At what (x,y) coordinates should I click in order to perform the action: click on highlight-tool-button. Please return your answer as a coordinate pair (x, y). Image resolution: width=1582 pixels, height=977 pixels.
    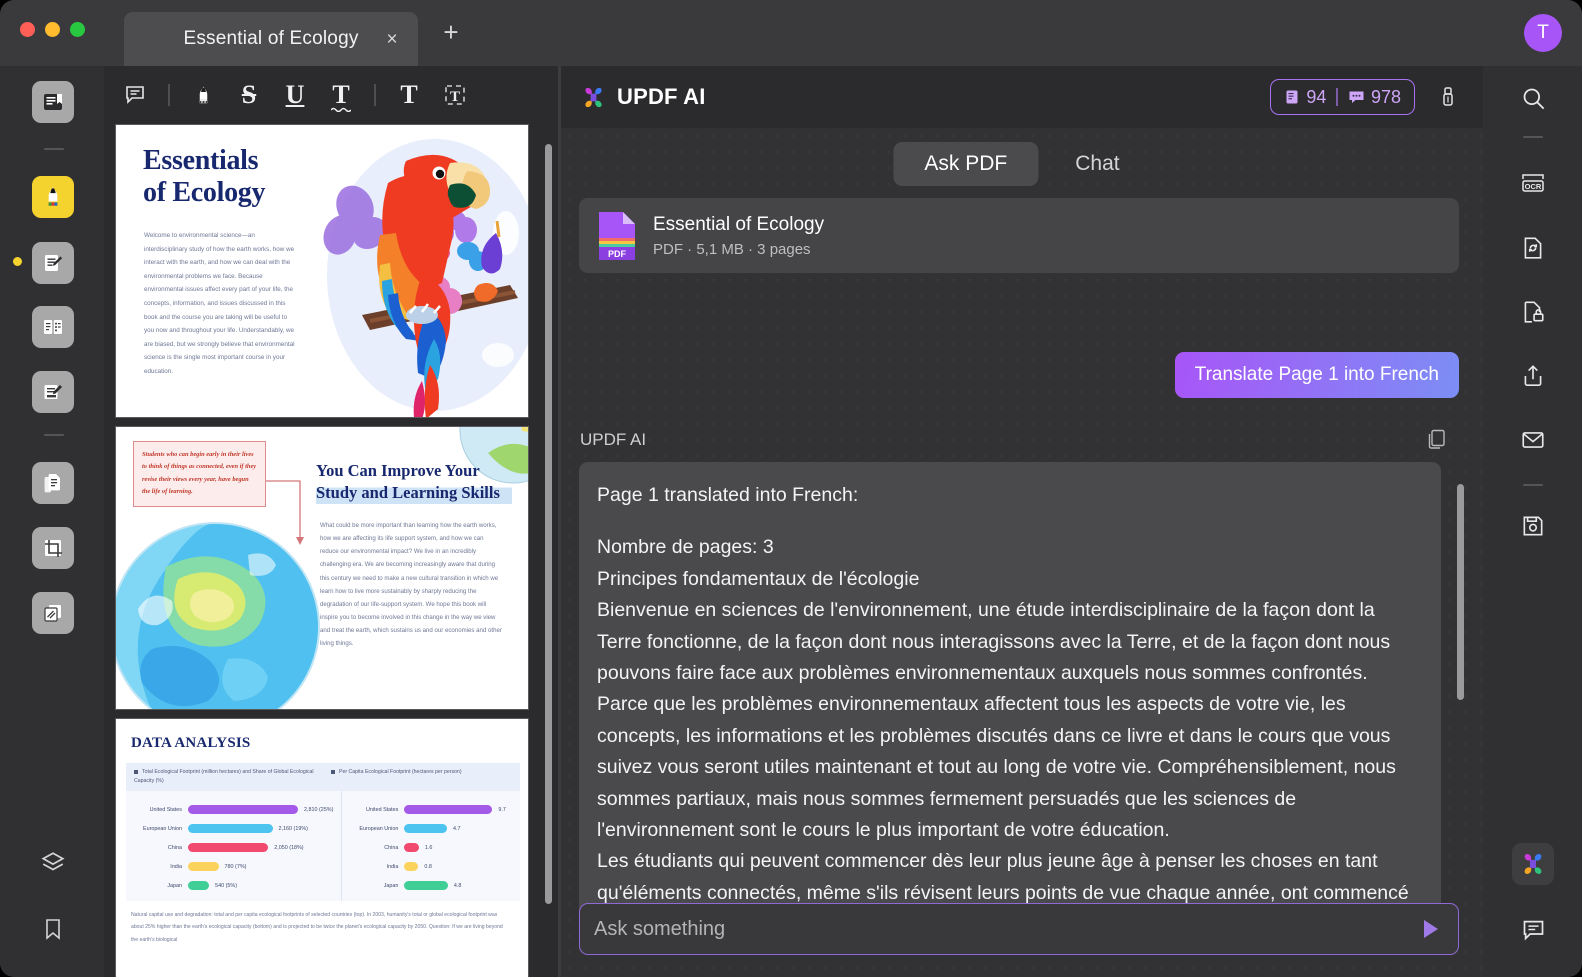
    Looking at the image, I should click on (203, 95).